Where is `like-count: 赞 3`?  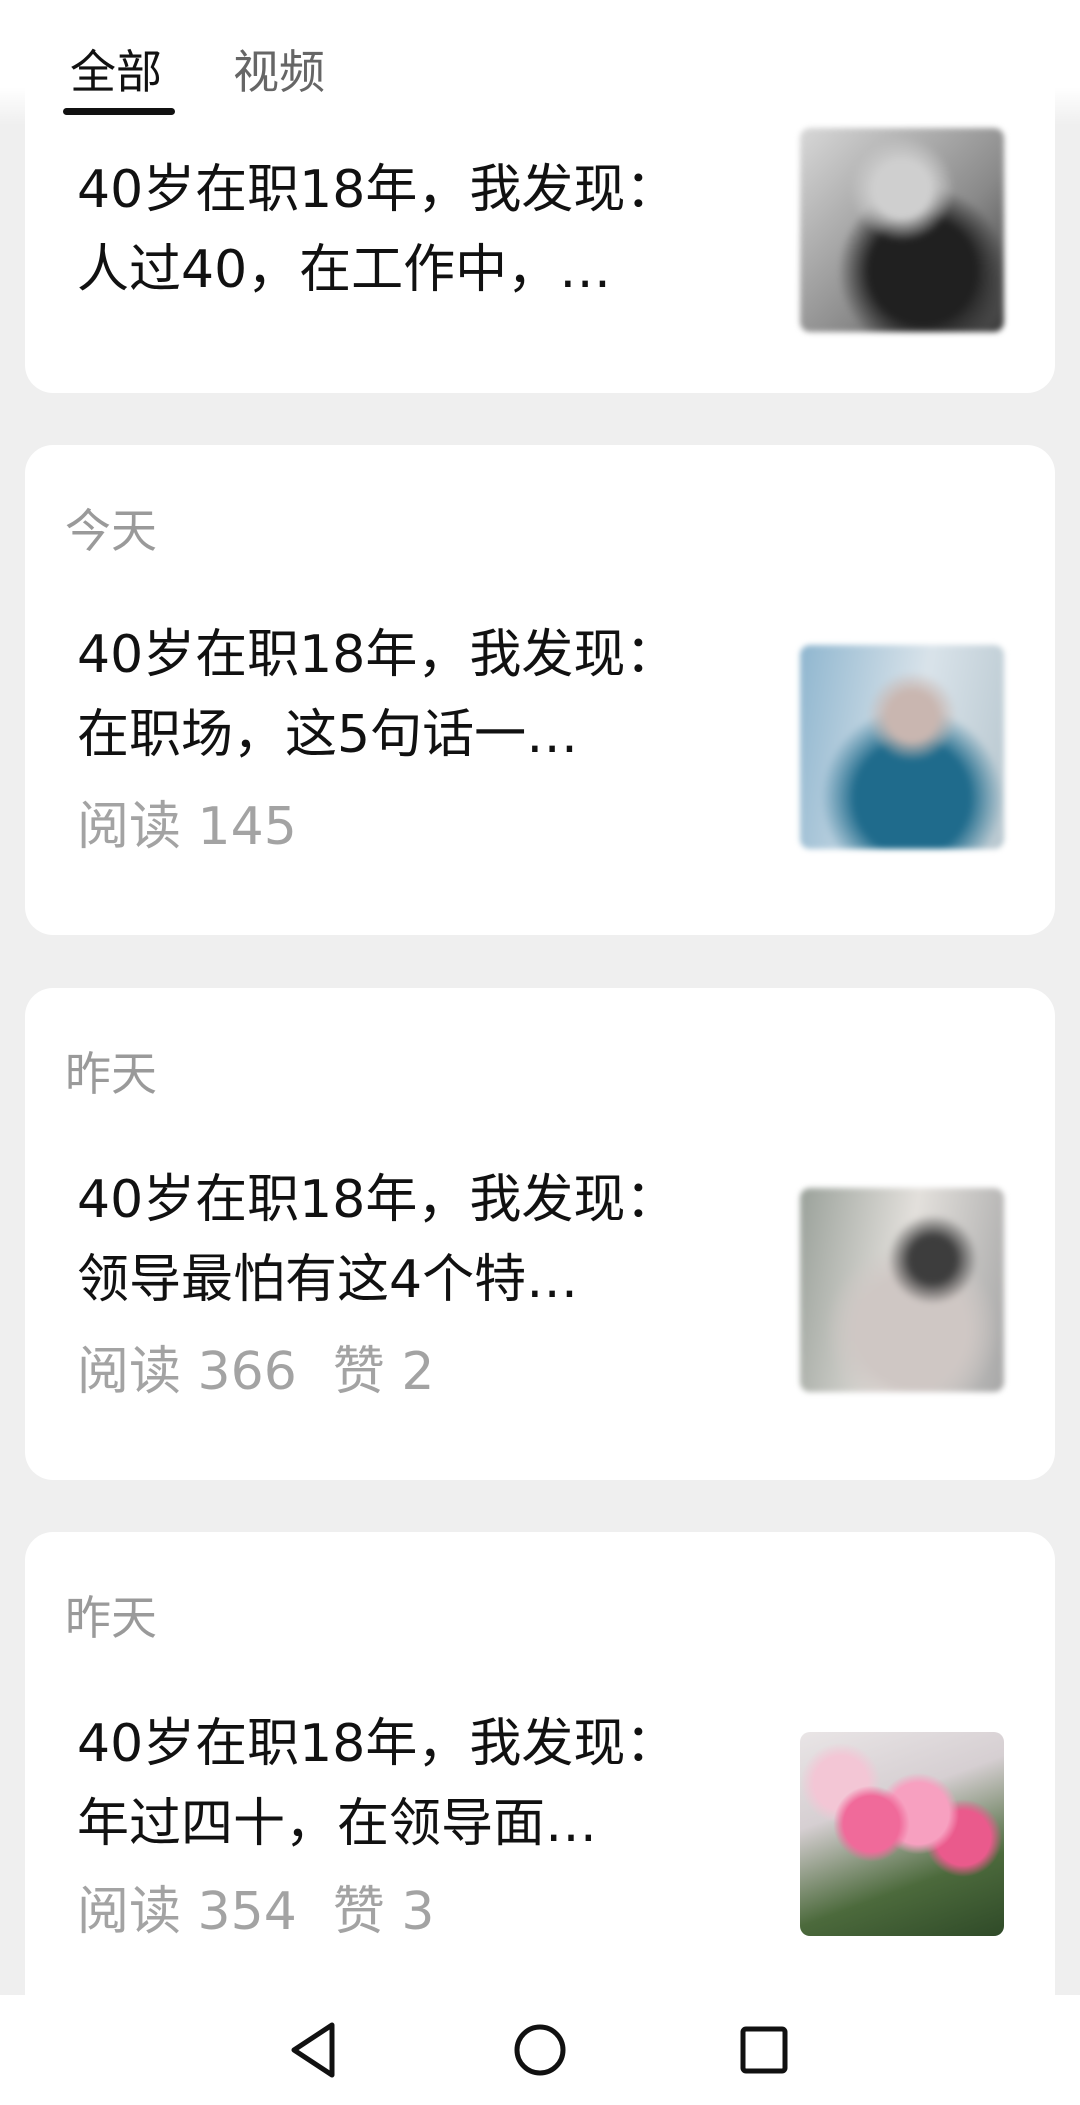
like-count: 赞 3 is located at coordinates (383, 1912).